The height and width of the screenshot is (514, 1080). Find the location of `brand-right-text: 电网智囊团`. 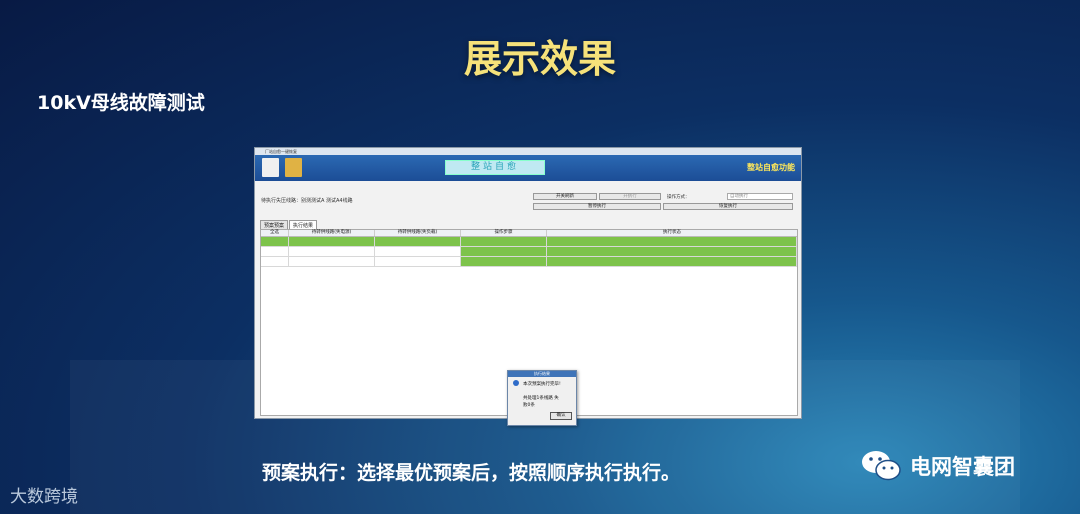

brand-right-text: 电网智囊团 is located at coordinates (962, 467).